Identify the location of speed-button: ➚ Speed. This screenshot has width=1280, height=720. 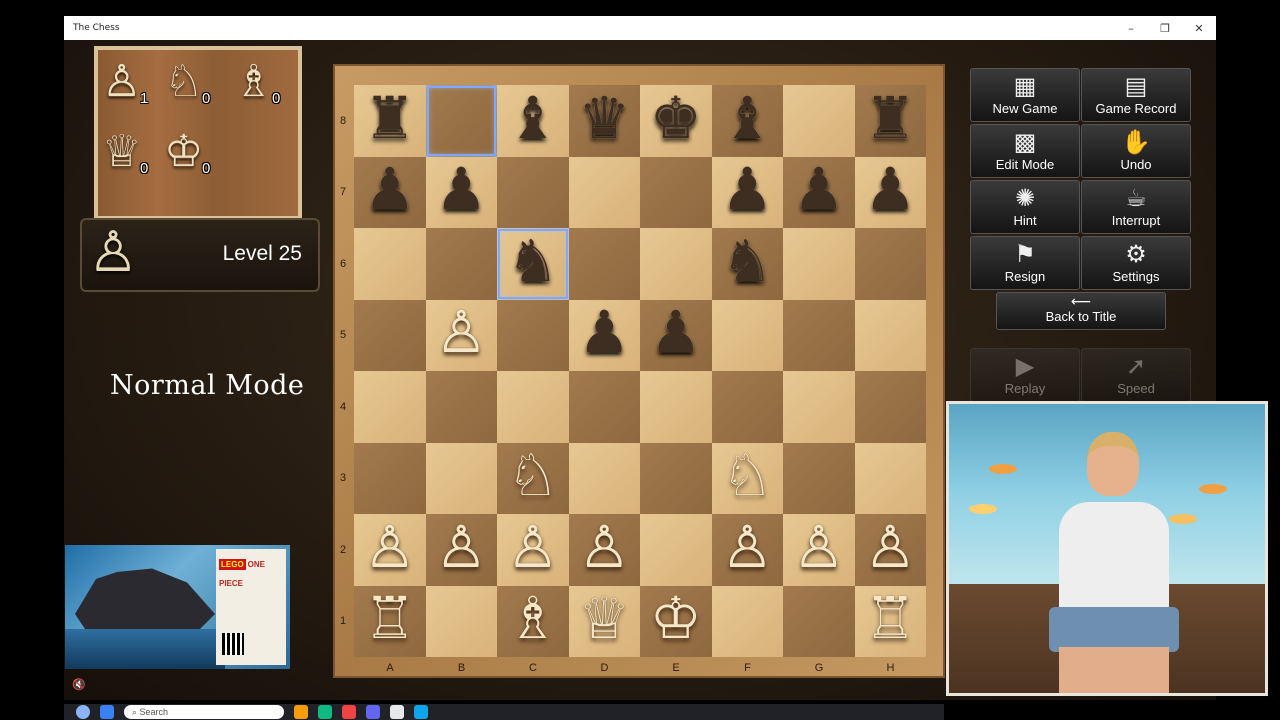
(1136, 375).